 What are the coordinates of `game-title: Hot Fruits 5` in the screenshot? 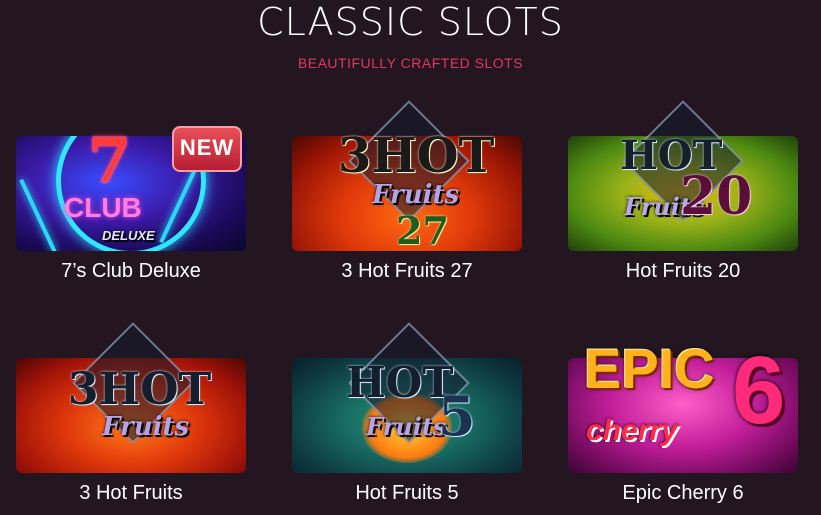 It's located at (407, 493).